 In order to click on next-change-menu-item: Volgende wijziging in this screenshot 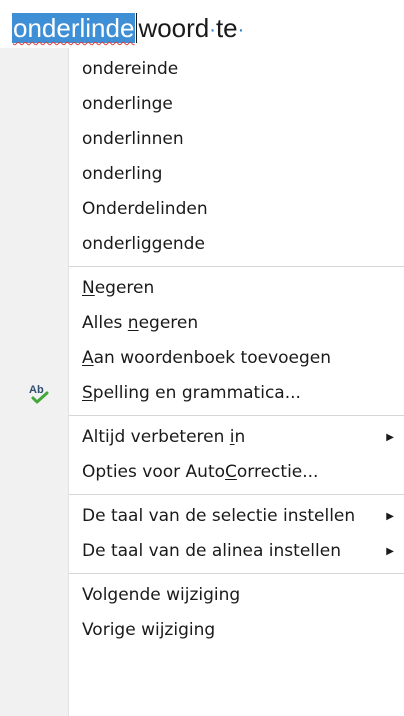, I will do `click(202, 595)`.